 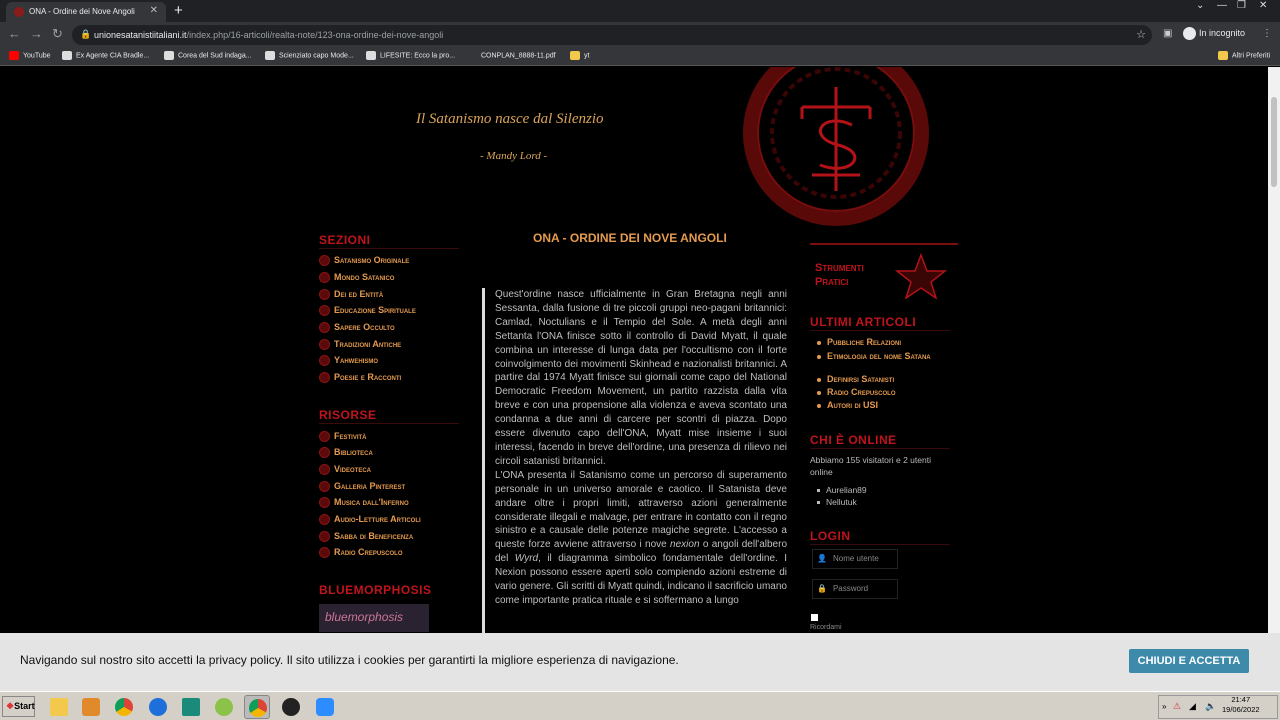 What do you see at coordinates (1222, 5) in the screenshot?
I see `minimize-icon: —` at bounding box center [1222, 5].